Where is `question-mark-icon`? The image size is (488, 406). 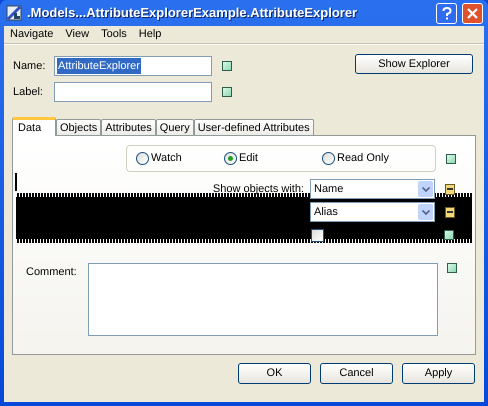
question-mark-icon is located at coordinates (447, 13).